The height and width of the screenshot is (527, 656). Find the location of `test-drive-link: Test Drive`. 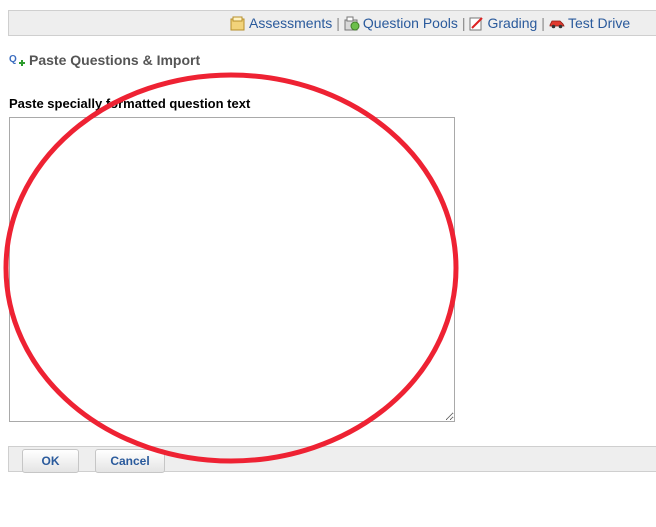

test-drive-link: Test Drive is located at coordinates (589, 23).